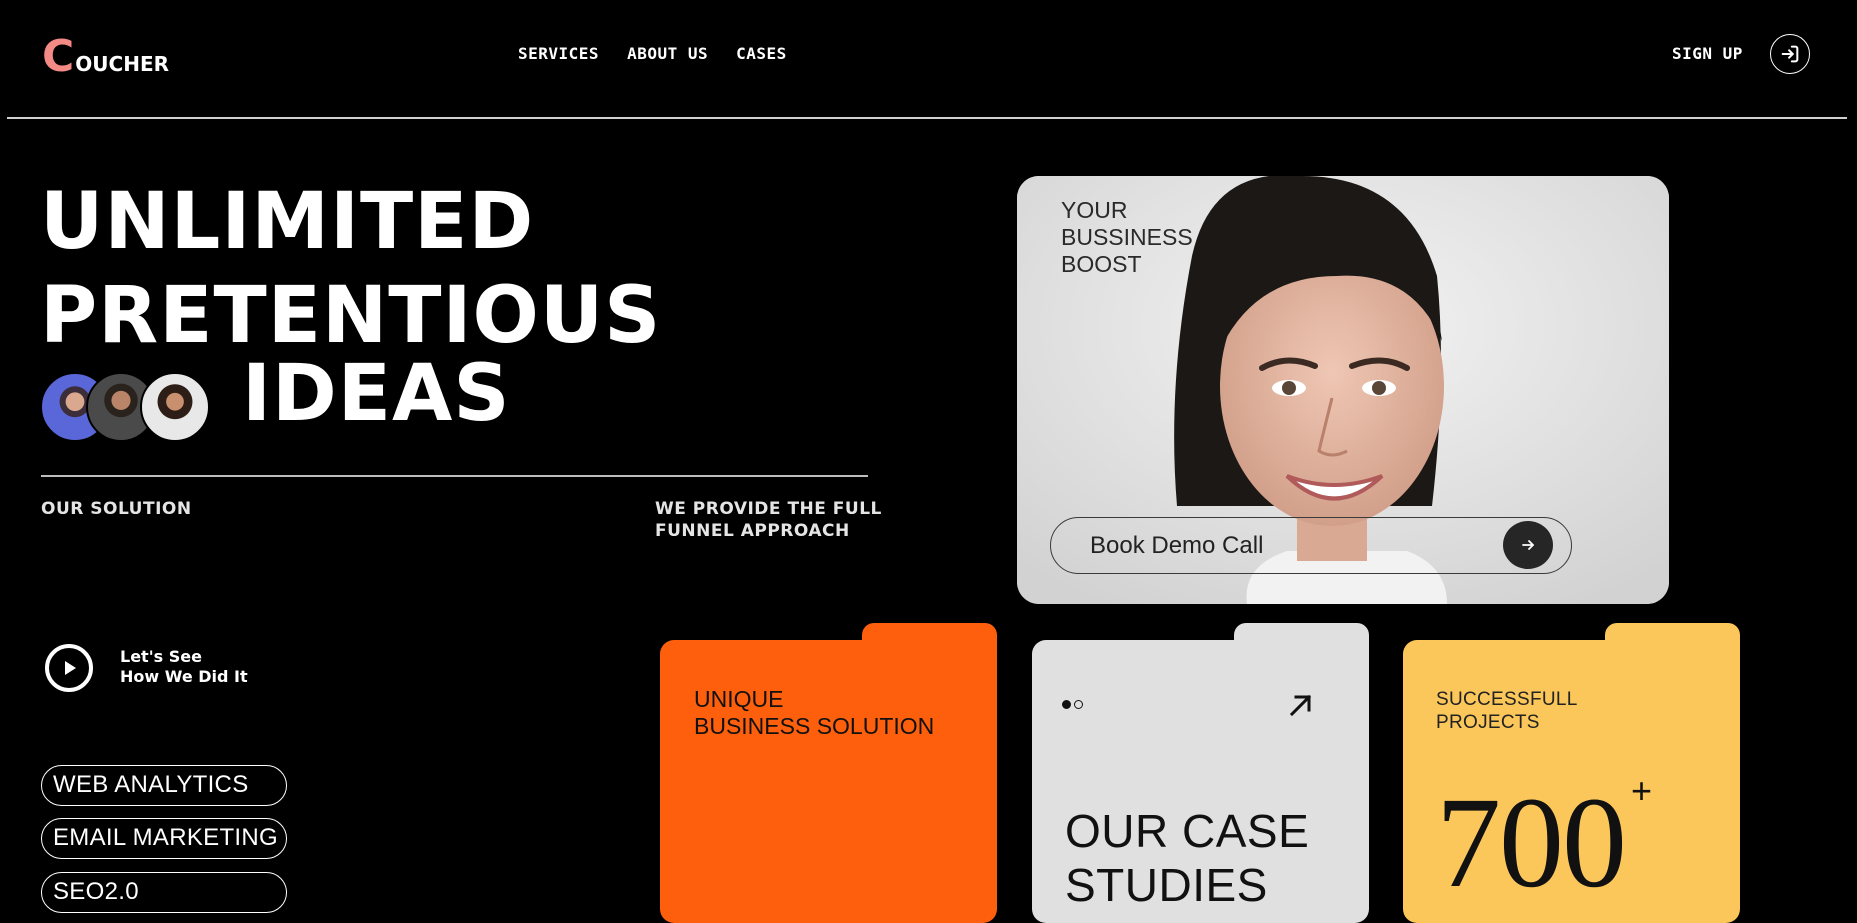  I want to click on login-button, so click(1790, 54).